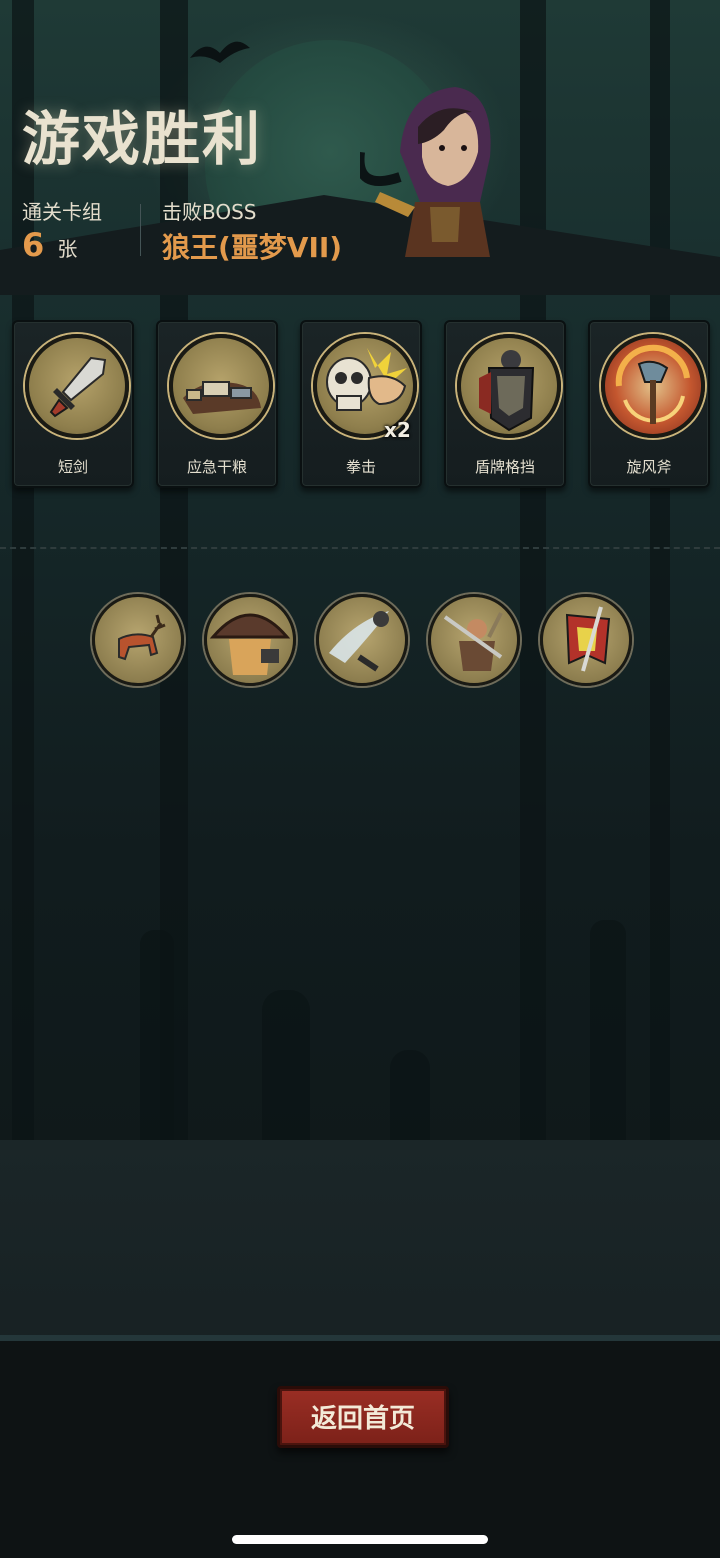 This screenshot has height=1558, width=720. What do you see at coordinates (509, 386) in the screenshot?
I see `shield-block-icon` at bounding box center [509, 386].